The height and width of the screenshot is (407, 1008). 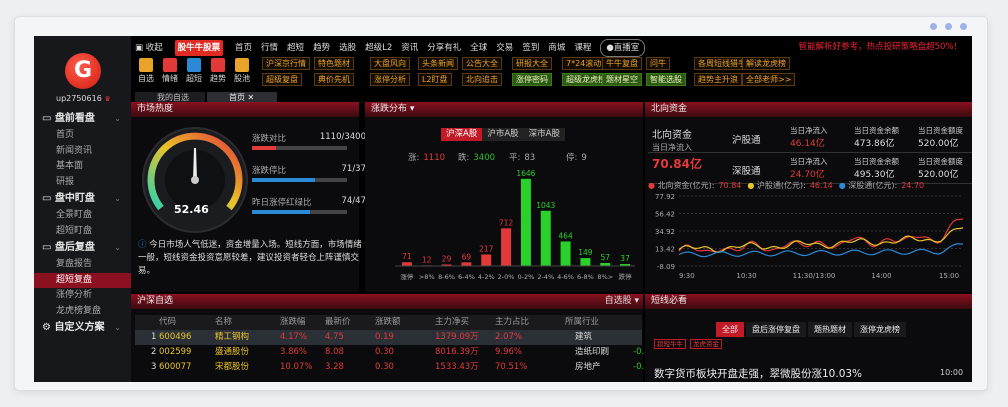 What do you see at coordinates (545, 277) in the screenshot?
I see `dist-category-label: 2-4%` at bounding box center [545, 277].